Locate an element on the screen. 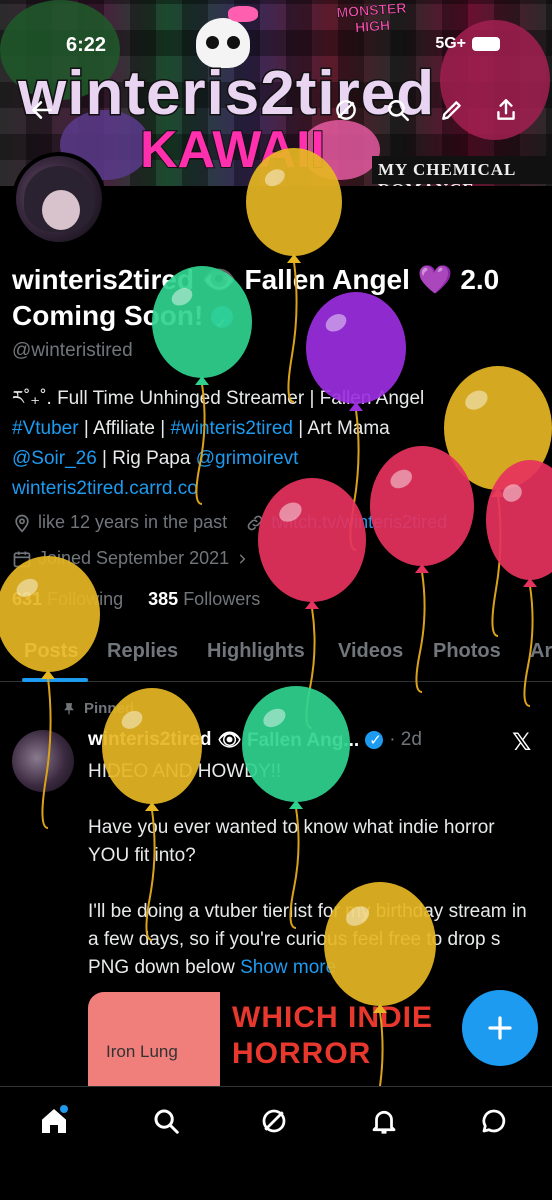 This screenshot has height=1200, width=552. pin-icon is located at coordinates (69, 708).